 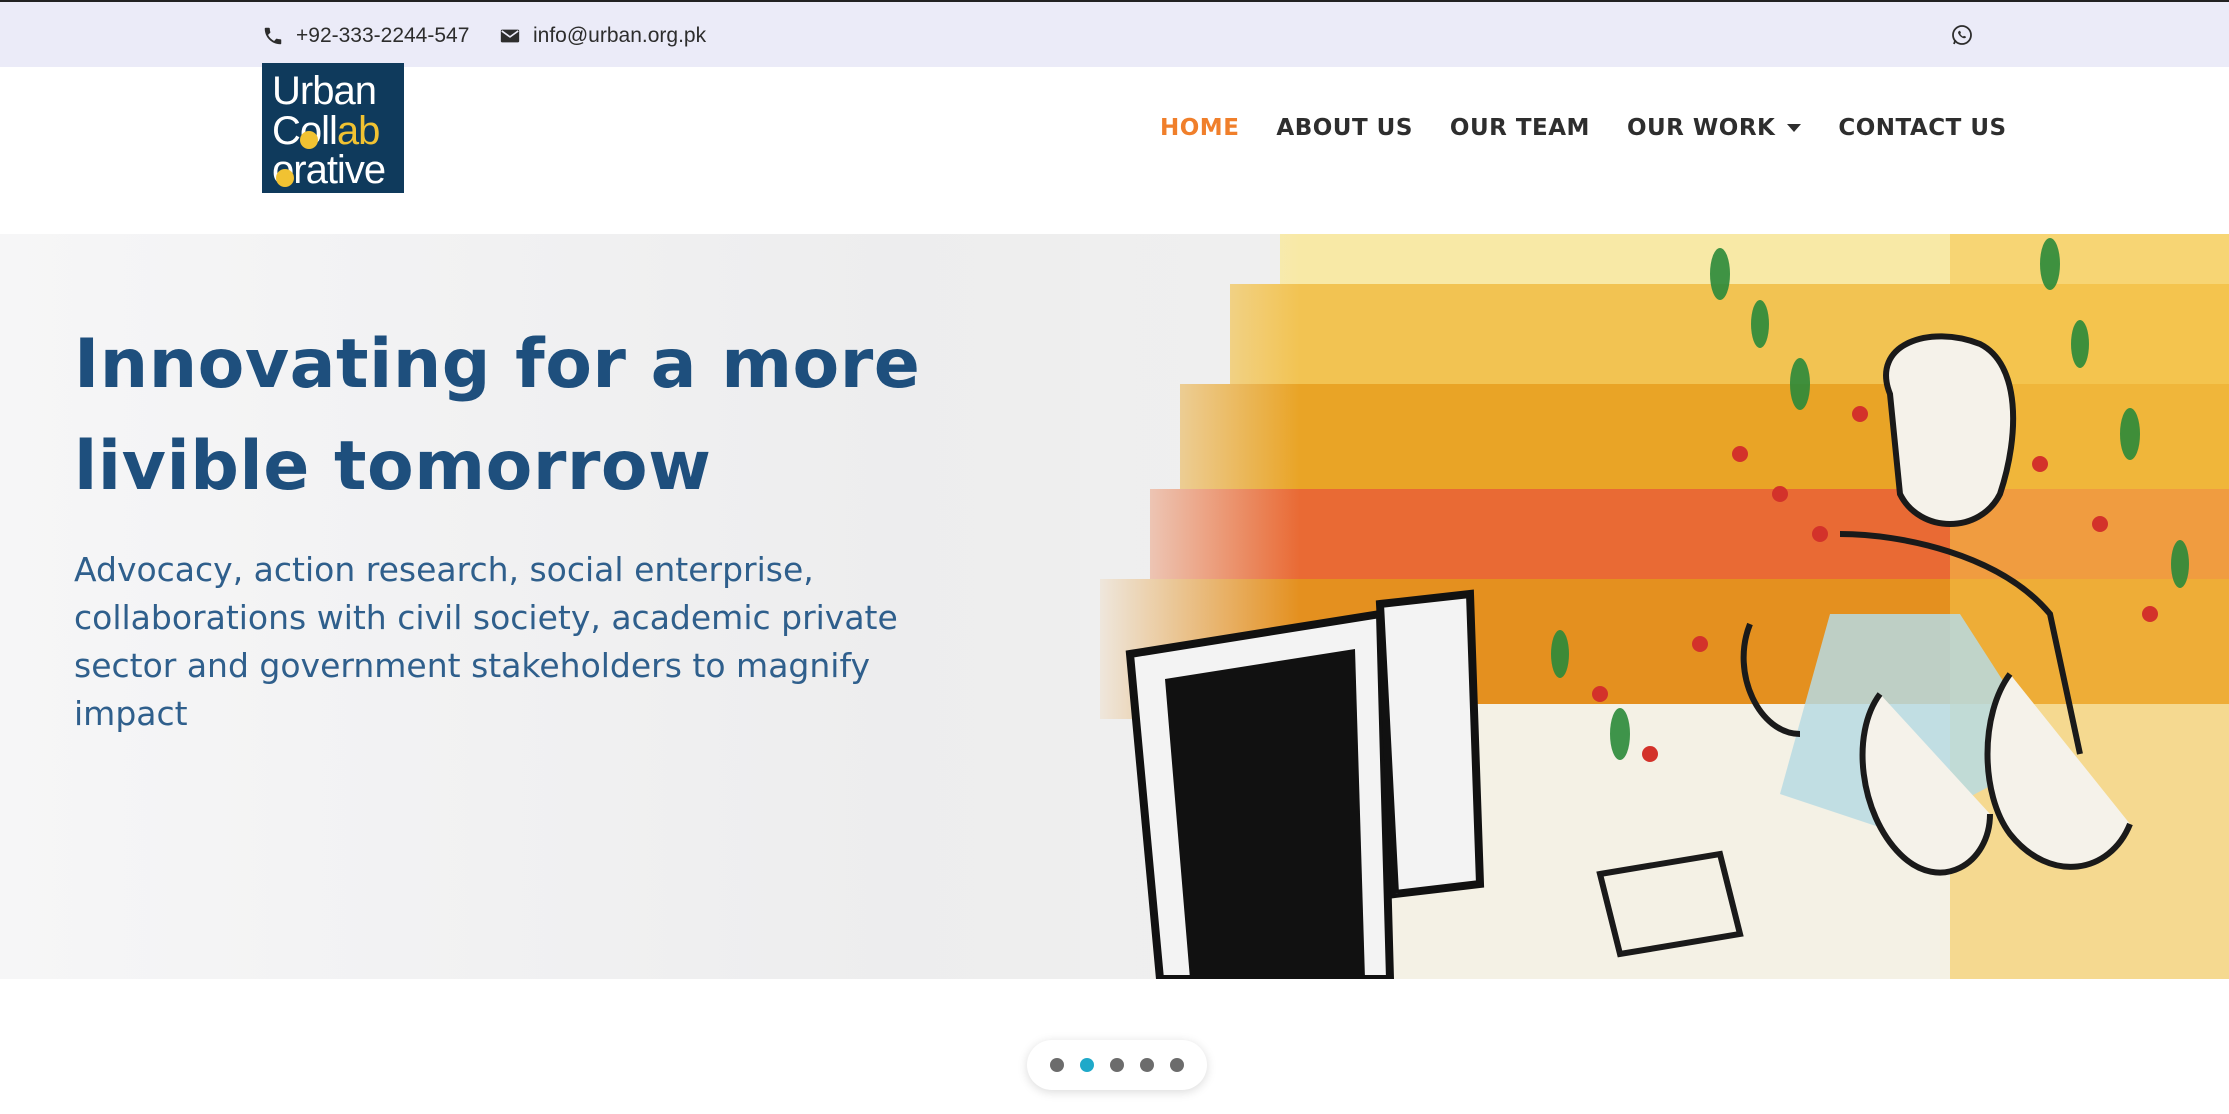 I want to click on logo-dot-bottom, so click(x=285, y=178).